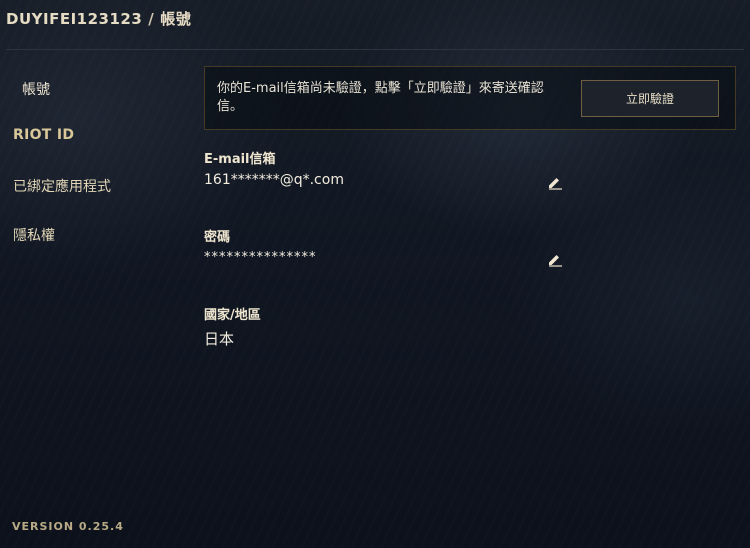 Image resolution: width=750 pixels, height=548 pixels. I want to click on sidebar-item-connected-apps: 已綁定應用程式, so click(62, 186).